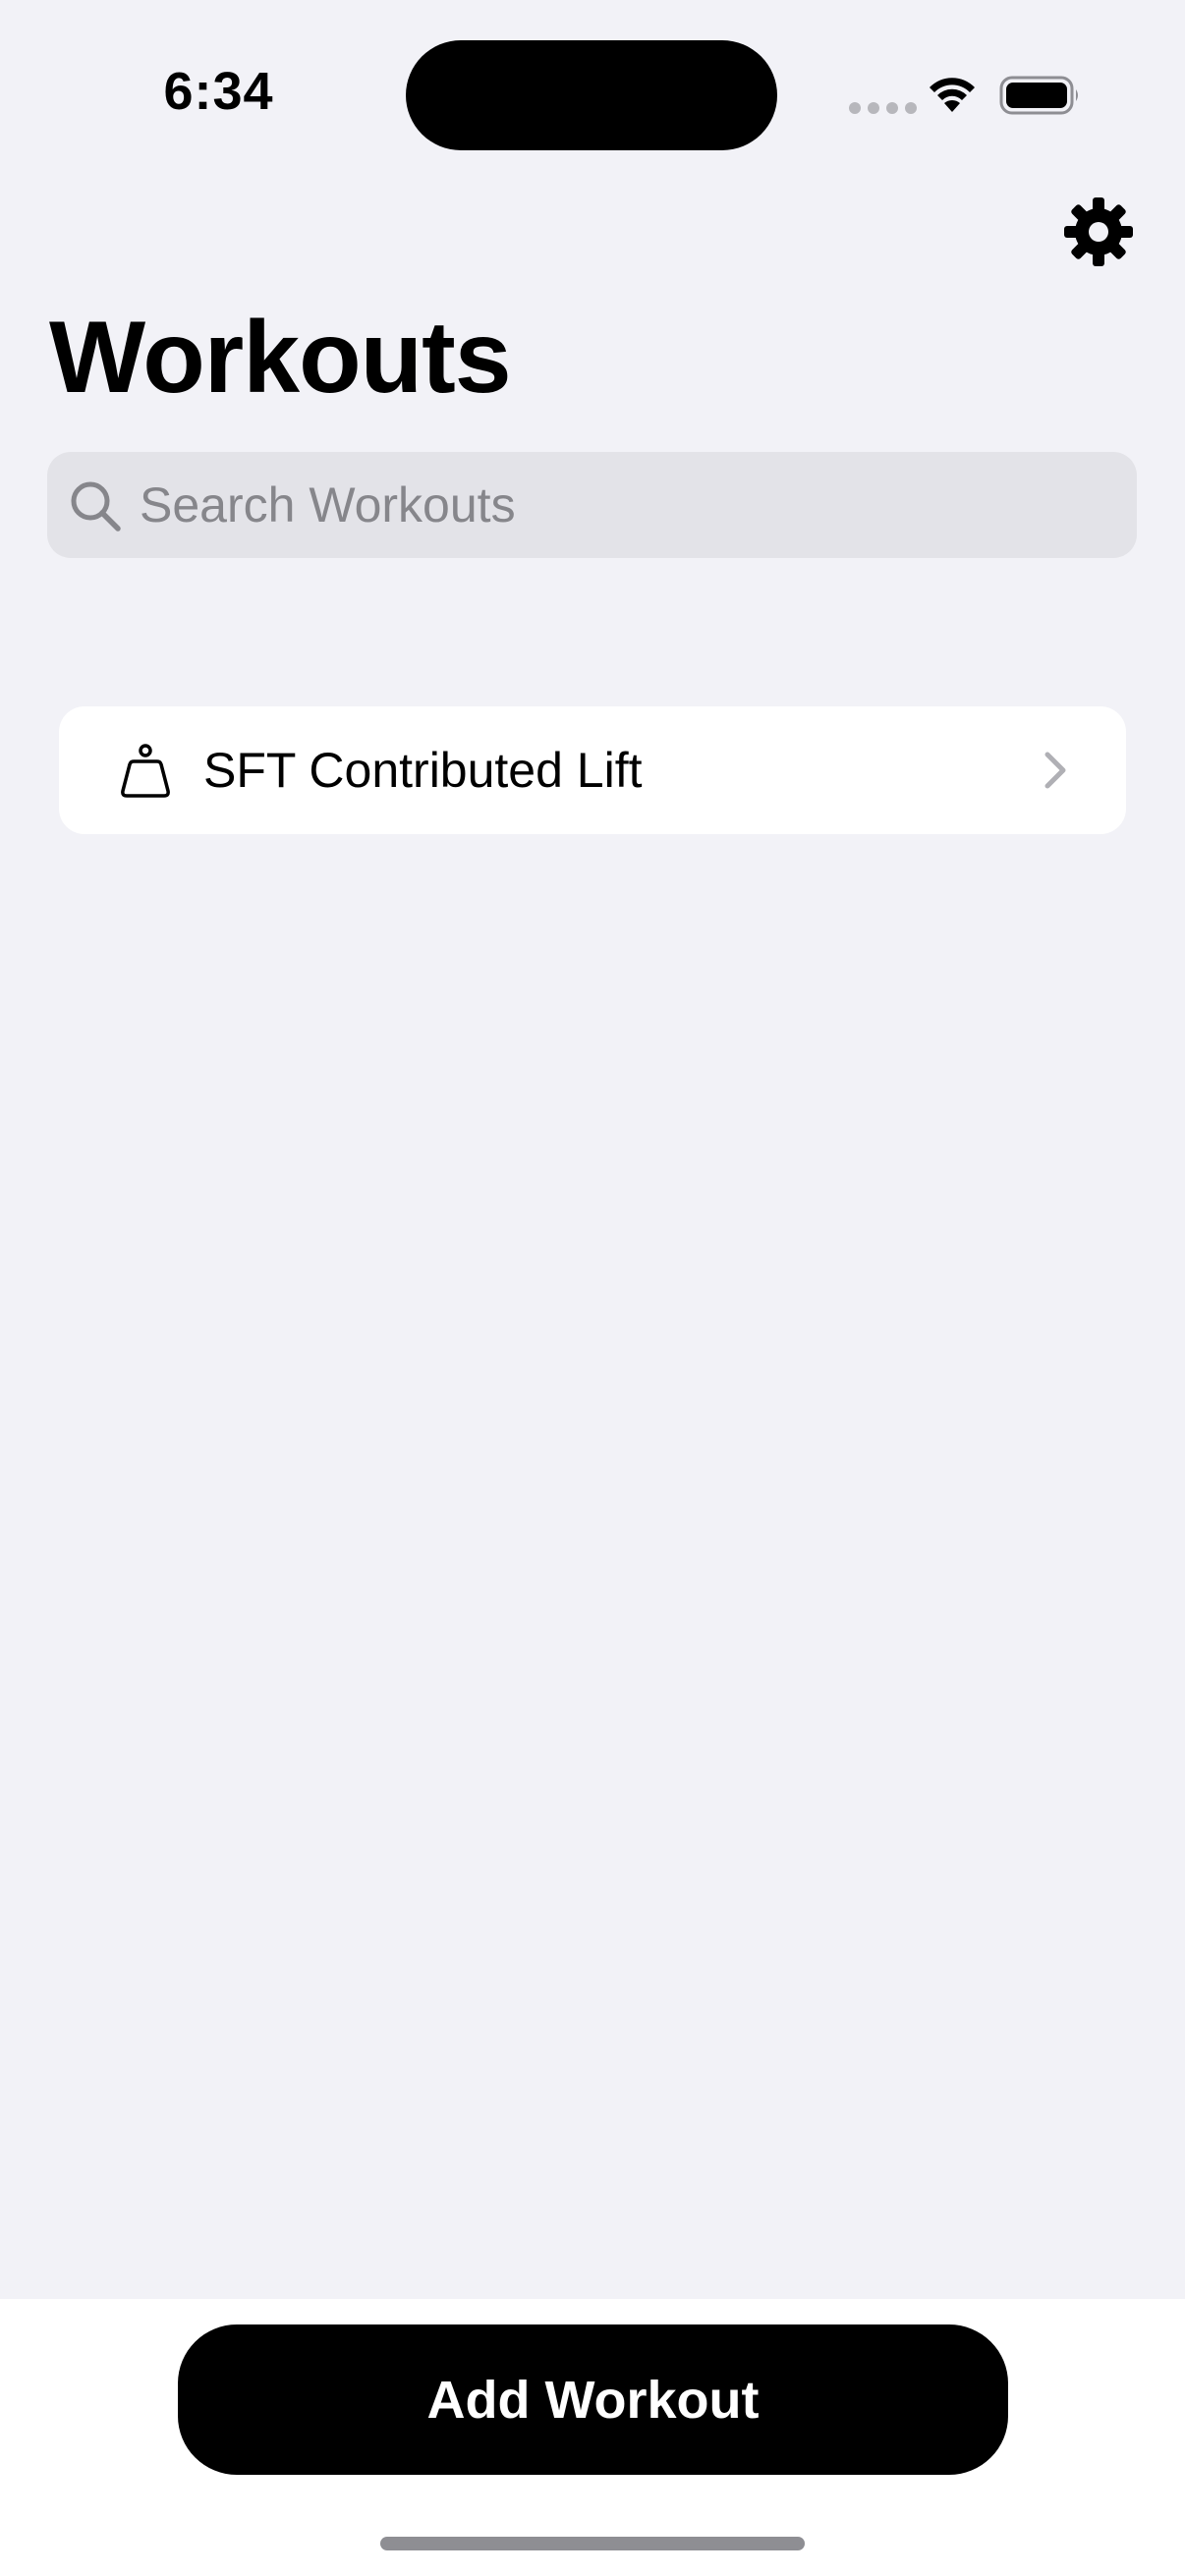 This screenshot has height=2576, width=1185. I want to click on add-workout-button: Add Workout, so click(593, 2399).